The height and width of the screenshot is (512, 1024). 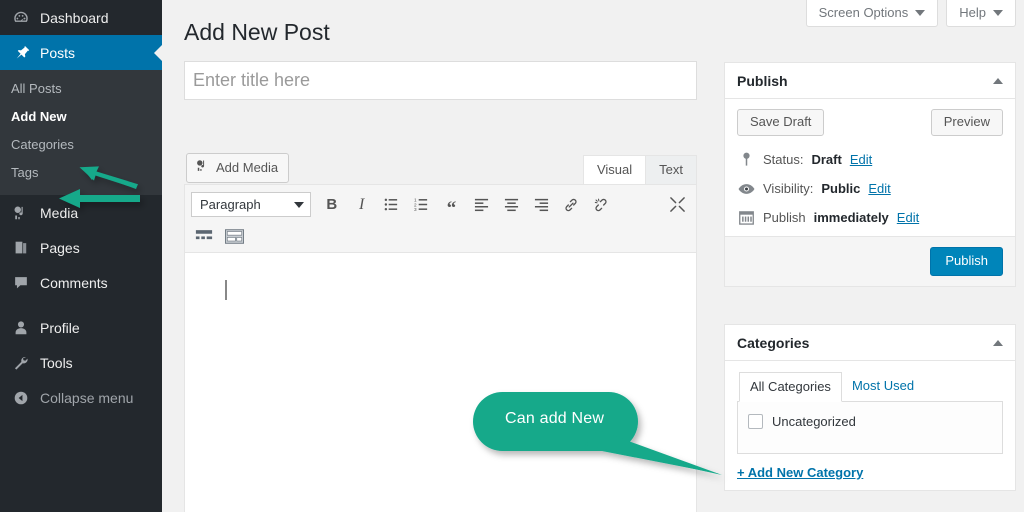 I want to click on svg-text: 3, so click(x=415, y=209).